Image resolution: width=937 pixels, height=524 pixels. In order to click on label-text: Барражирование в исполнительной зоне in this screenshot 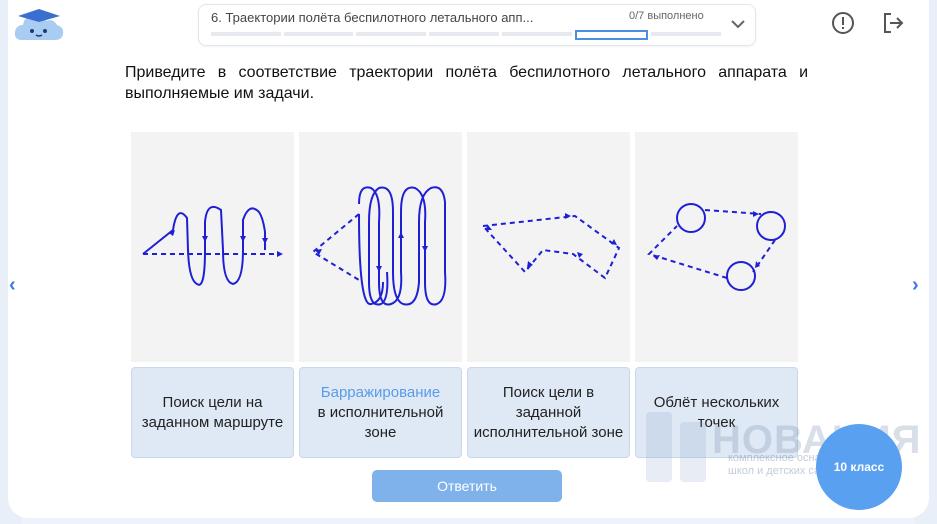, I will do `click(380, 413)`.